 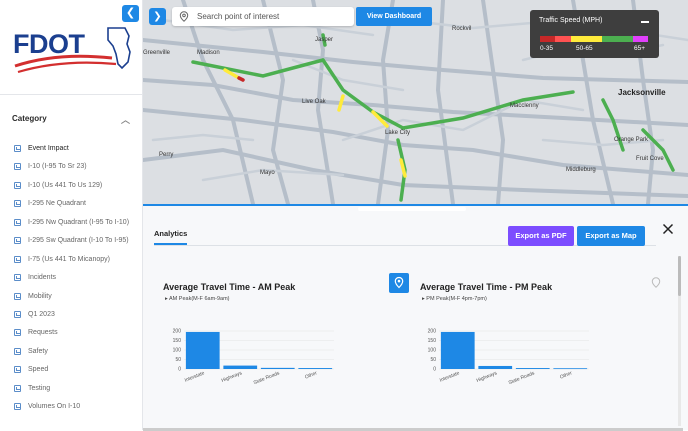 What do you see at coordinates (43, 333) in the screenshot?
I see `category-item-label: Requests` at bounding box center [43, 333].